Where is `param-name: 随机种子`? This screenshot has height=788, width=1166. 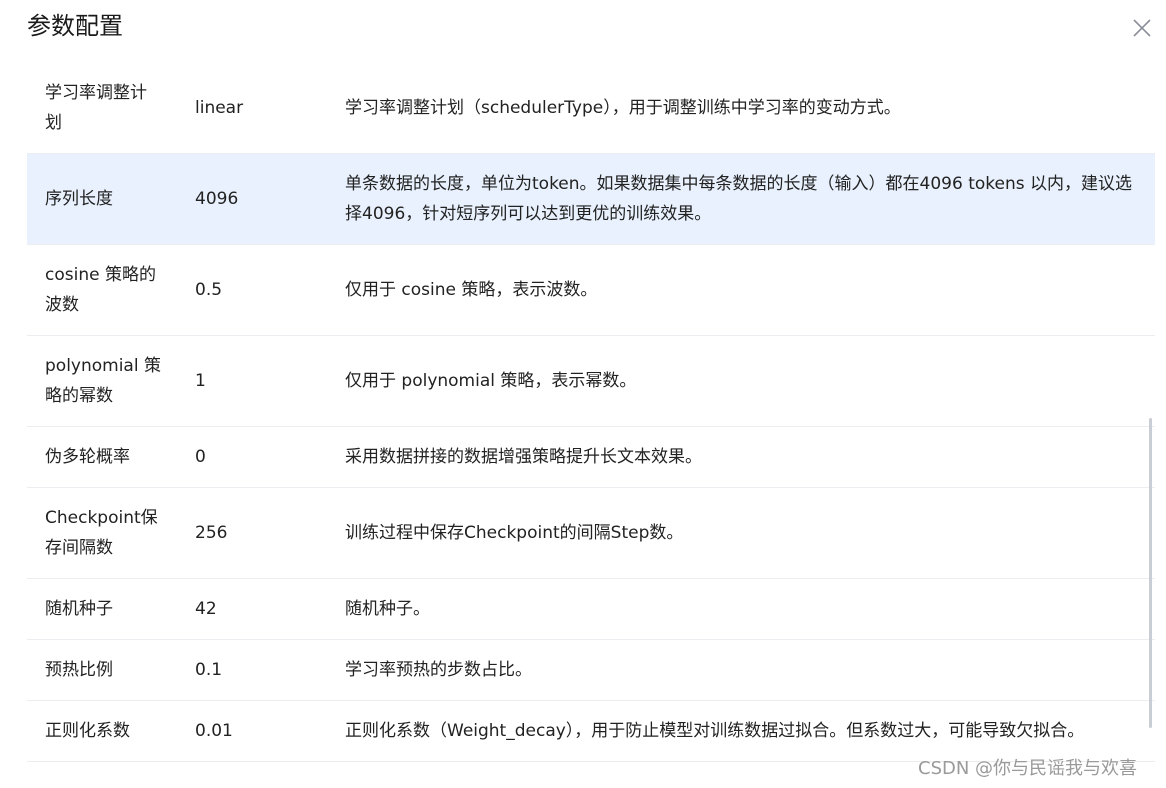 param-name: 随机种子 is located at coordinates (79, 609).